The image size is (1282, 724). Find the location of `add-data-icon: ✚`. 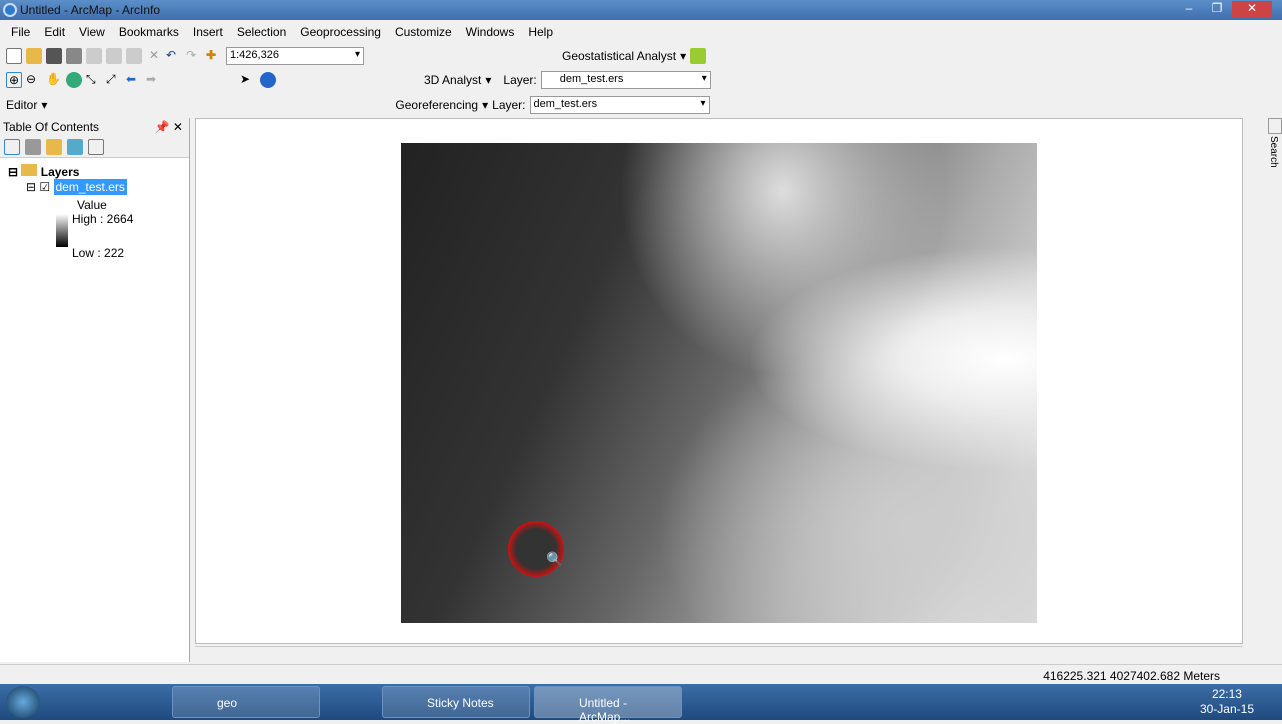

add-data-icon: ✚ is located at coordinates (214, 56).